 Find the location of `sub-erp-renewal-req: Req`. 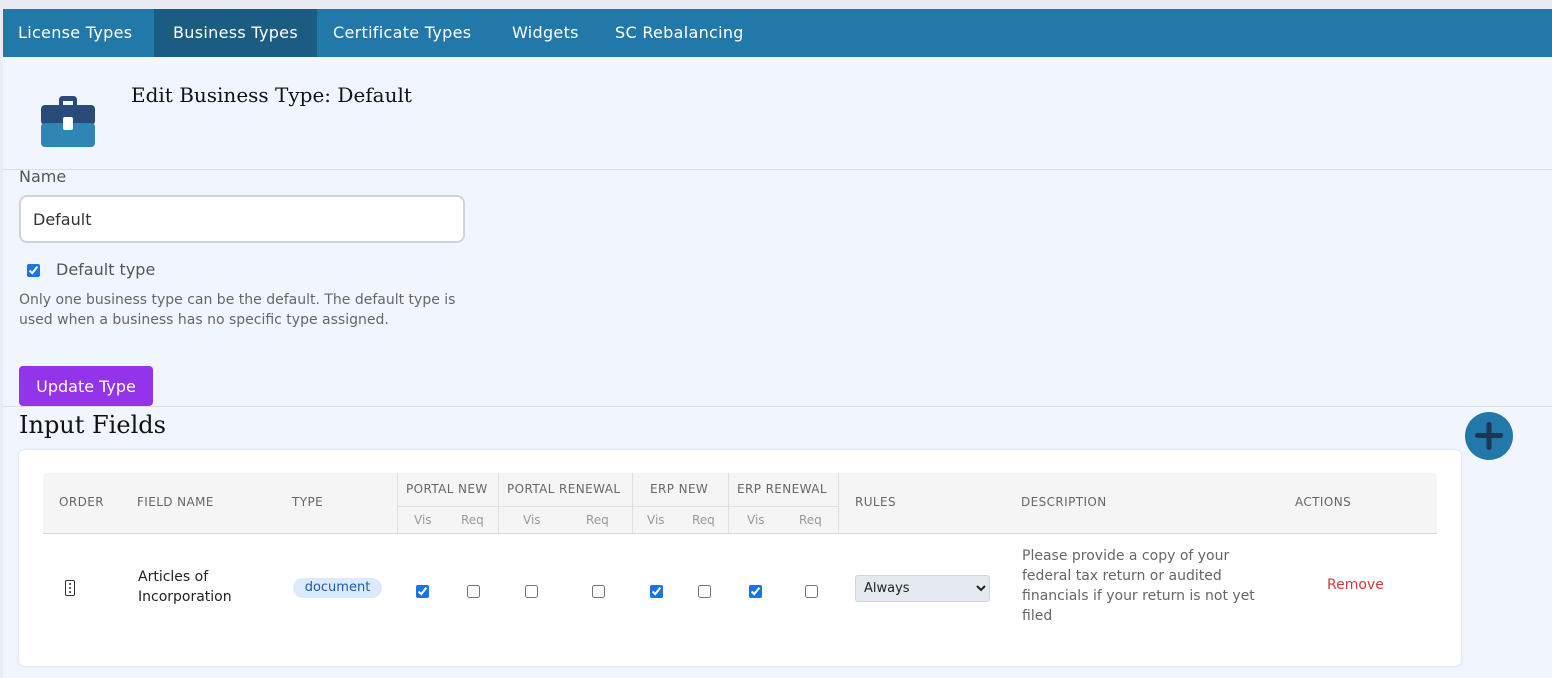

sub-erp-renewal-req: Req is located at coordinates (810, 520).